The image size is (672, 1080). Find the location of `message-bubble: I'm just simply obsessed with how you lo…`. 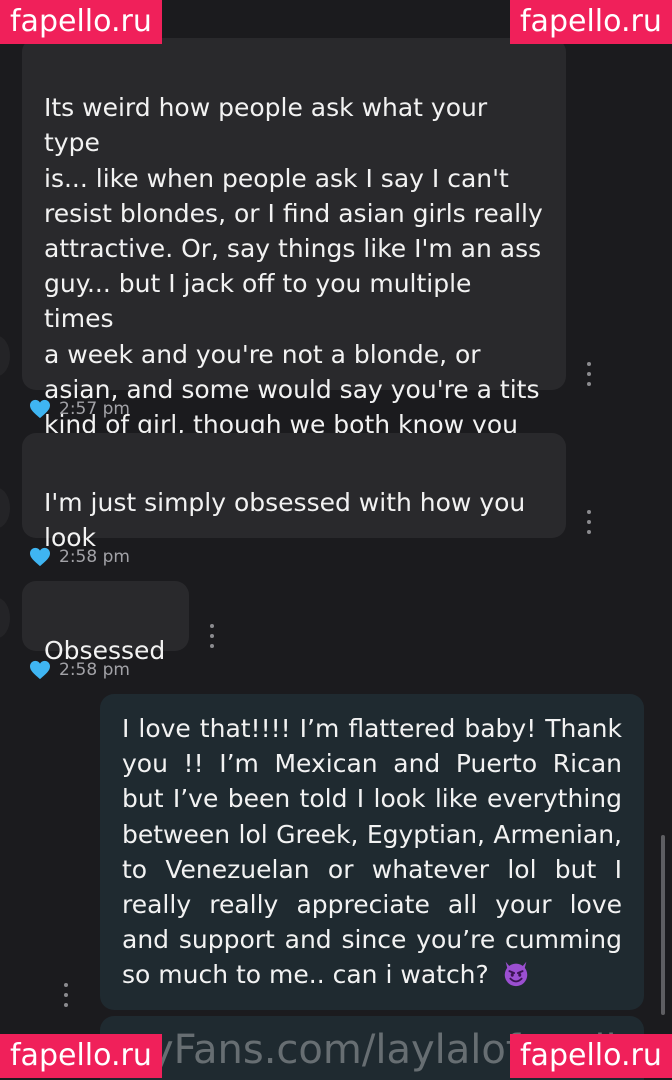

message-bubble: I'm just simply obsessed with how you lo… is located at coordinates (294, 492).